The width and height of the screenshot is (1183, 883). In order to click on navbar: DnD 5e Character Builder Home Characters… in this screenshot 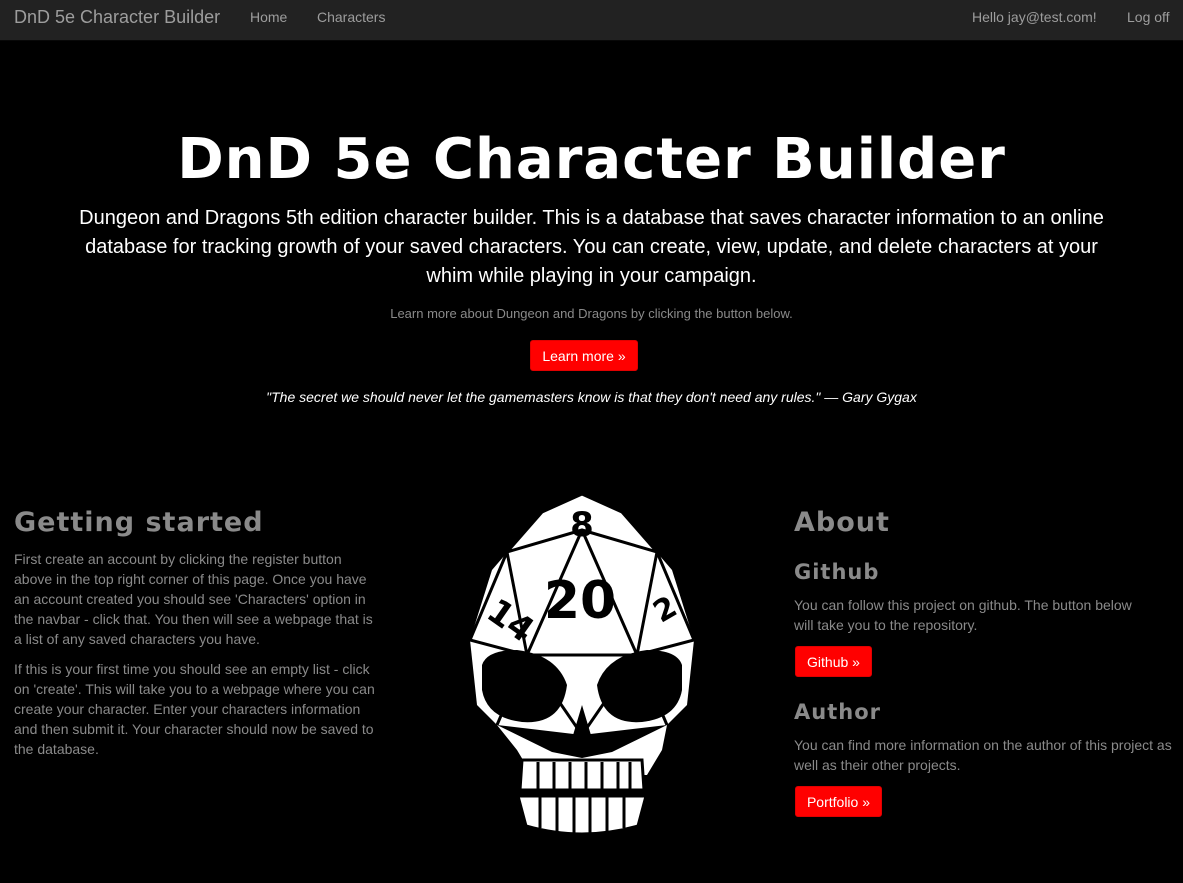, I will do `click(591, 20)`.